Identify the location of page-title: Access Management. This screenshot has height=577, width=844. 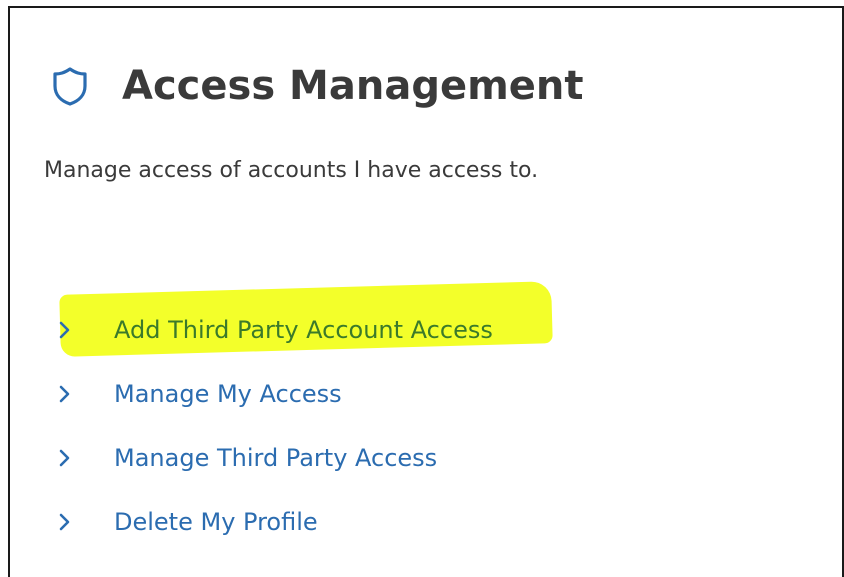
(353, 86).